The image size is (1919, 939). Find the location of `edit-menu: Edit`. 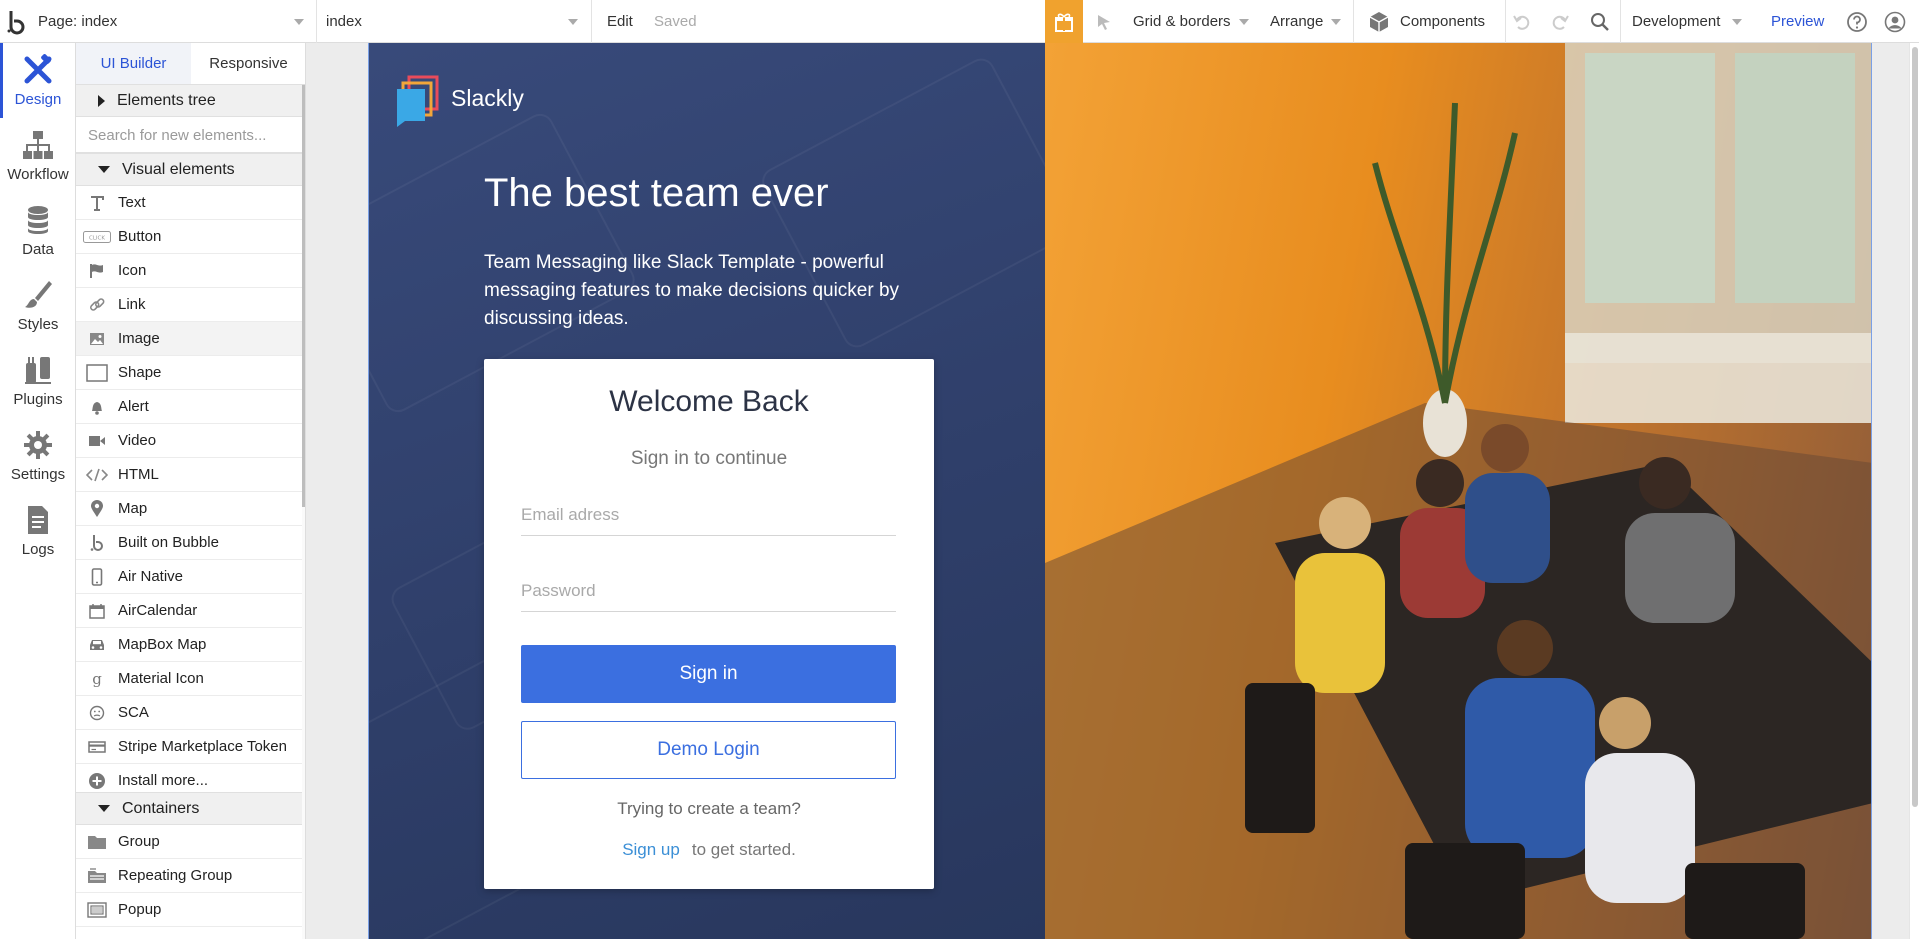

edit-menu: Edit is located at coordinates (620, 21).